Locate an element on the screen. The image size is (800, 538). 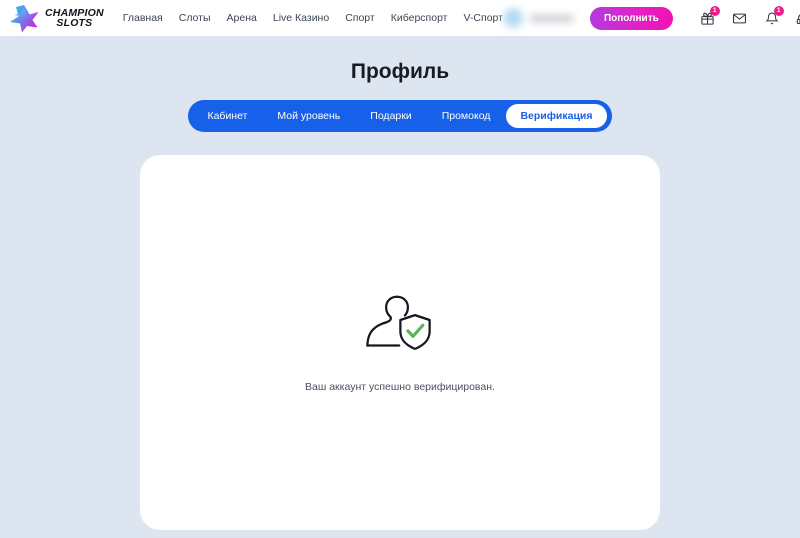
nav-live-casino: Live Казино is located at coordinates (301, 18).